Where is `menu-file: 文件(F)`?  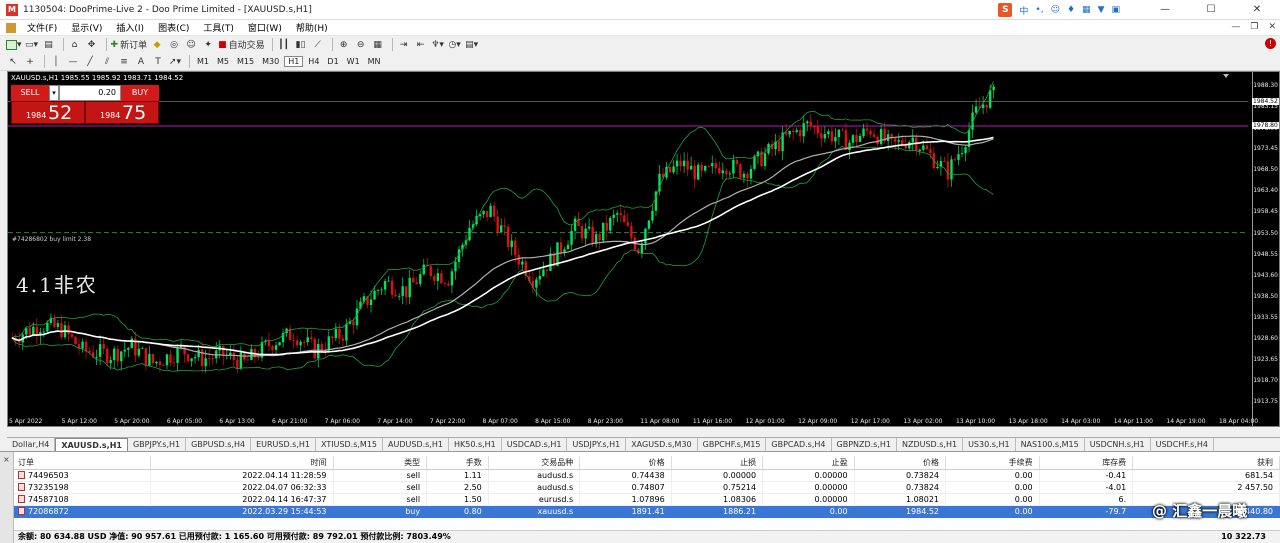
menu-file: 文件(F) is located at coordinates (42, 27).